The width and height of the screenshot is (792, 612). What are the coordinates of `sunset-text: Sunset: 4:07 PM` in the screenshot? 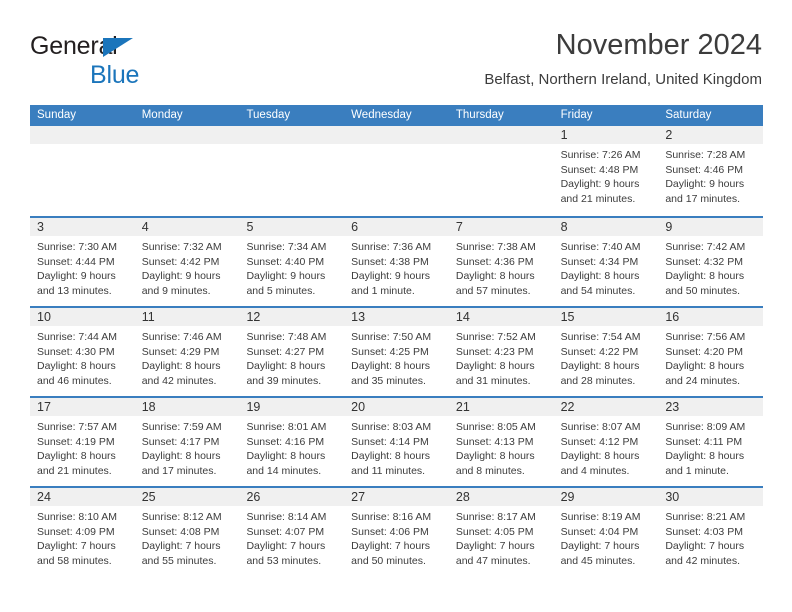 It's located at (285, 531).